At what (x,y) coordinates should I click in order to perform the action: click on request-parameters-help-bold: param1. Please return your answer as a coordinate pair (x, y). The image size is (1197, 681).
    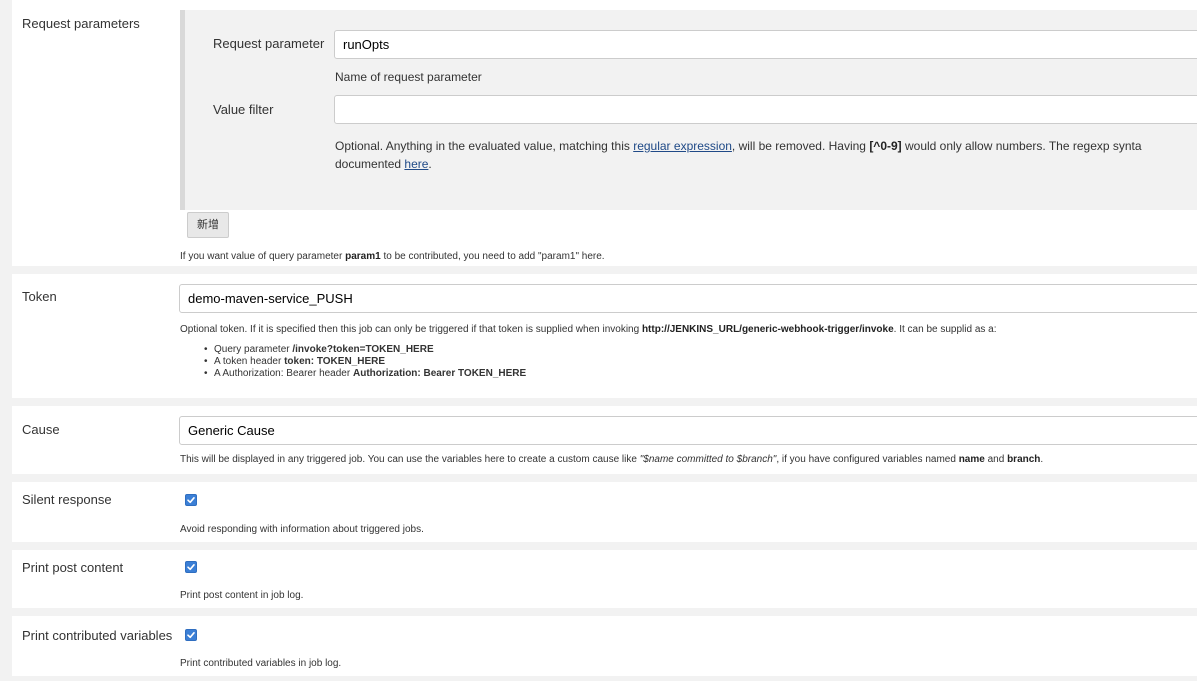
    Looking at the image, I should click on (363, 256).